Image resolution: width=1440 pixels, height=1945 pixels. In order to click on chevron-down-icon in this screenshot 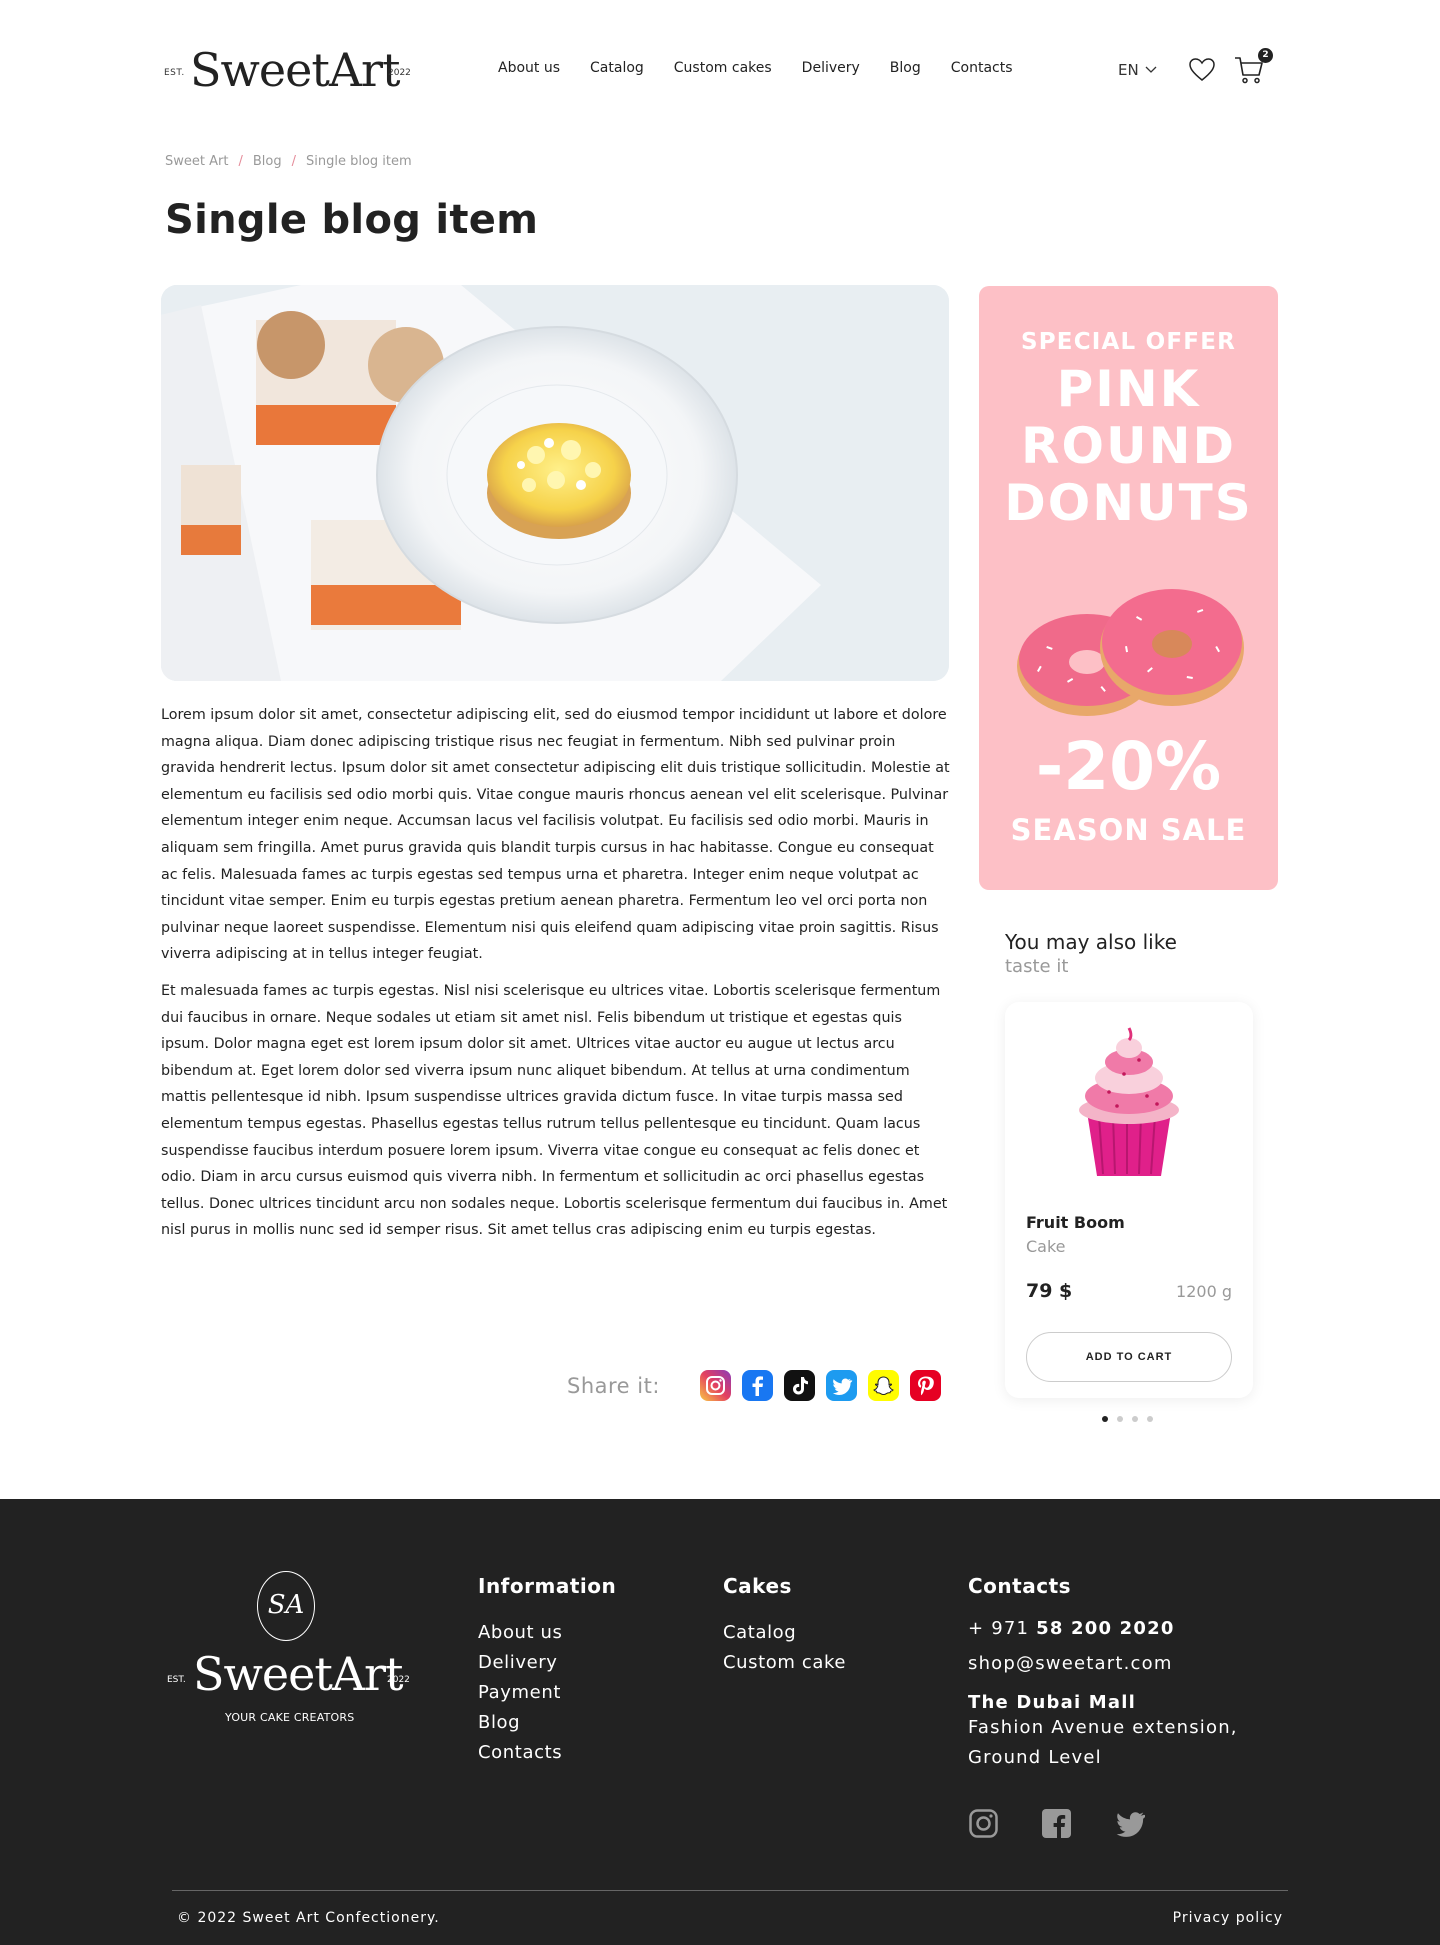, I will do `click(1151, 69)`.